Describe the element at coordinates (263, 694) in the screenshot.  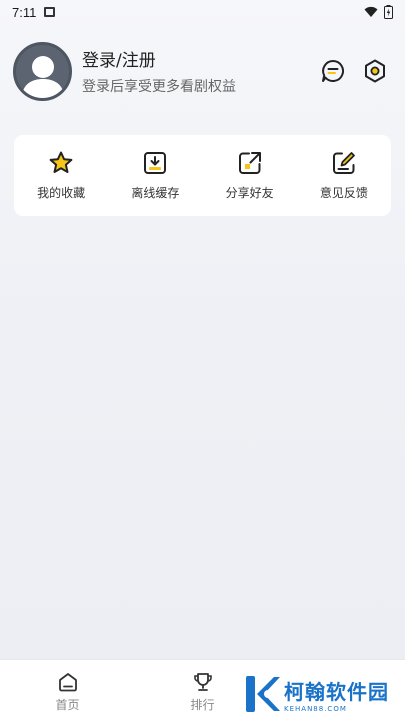
I see `k-logo-icon` at that location.